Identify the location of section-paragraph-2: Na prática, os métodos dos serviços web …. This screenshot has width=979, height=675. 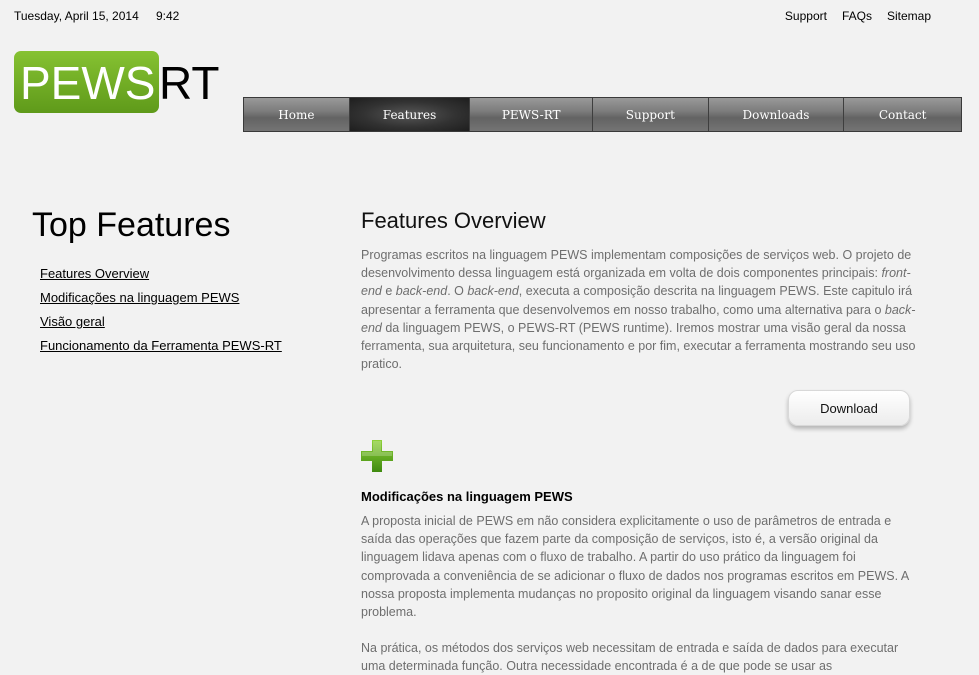
(630, 657).